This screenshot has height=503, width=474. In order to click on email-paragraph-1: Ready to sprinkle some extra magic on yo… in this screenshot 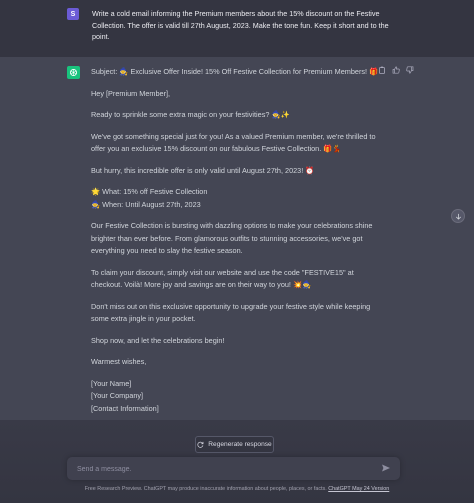, I will do `click(190, 114)`.